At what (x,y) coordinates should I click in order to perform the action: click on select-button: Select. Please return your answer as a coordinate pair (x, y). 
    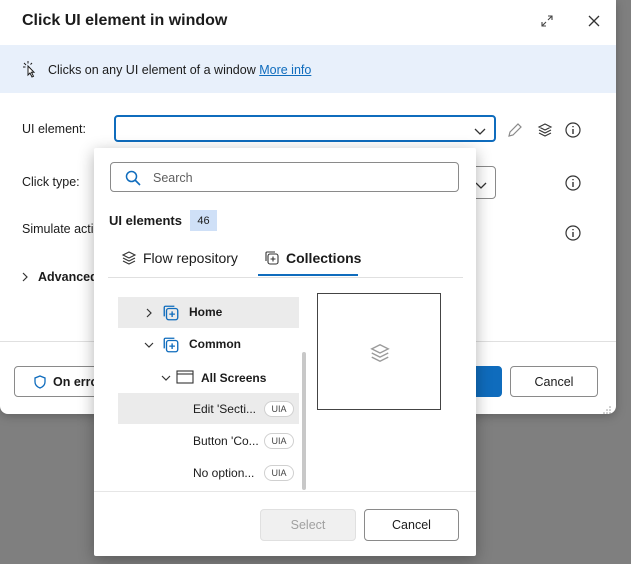
    Looking at the image, I should click on (308, 525).